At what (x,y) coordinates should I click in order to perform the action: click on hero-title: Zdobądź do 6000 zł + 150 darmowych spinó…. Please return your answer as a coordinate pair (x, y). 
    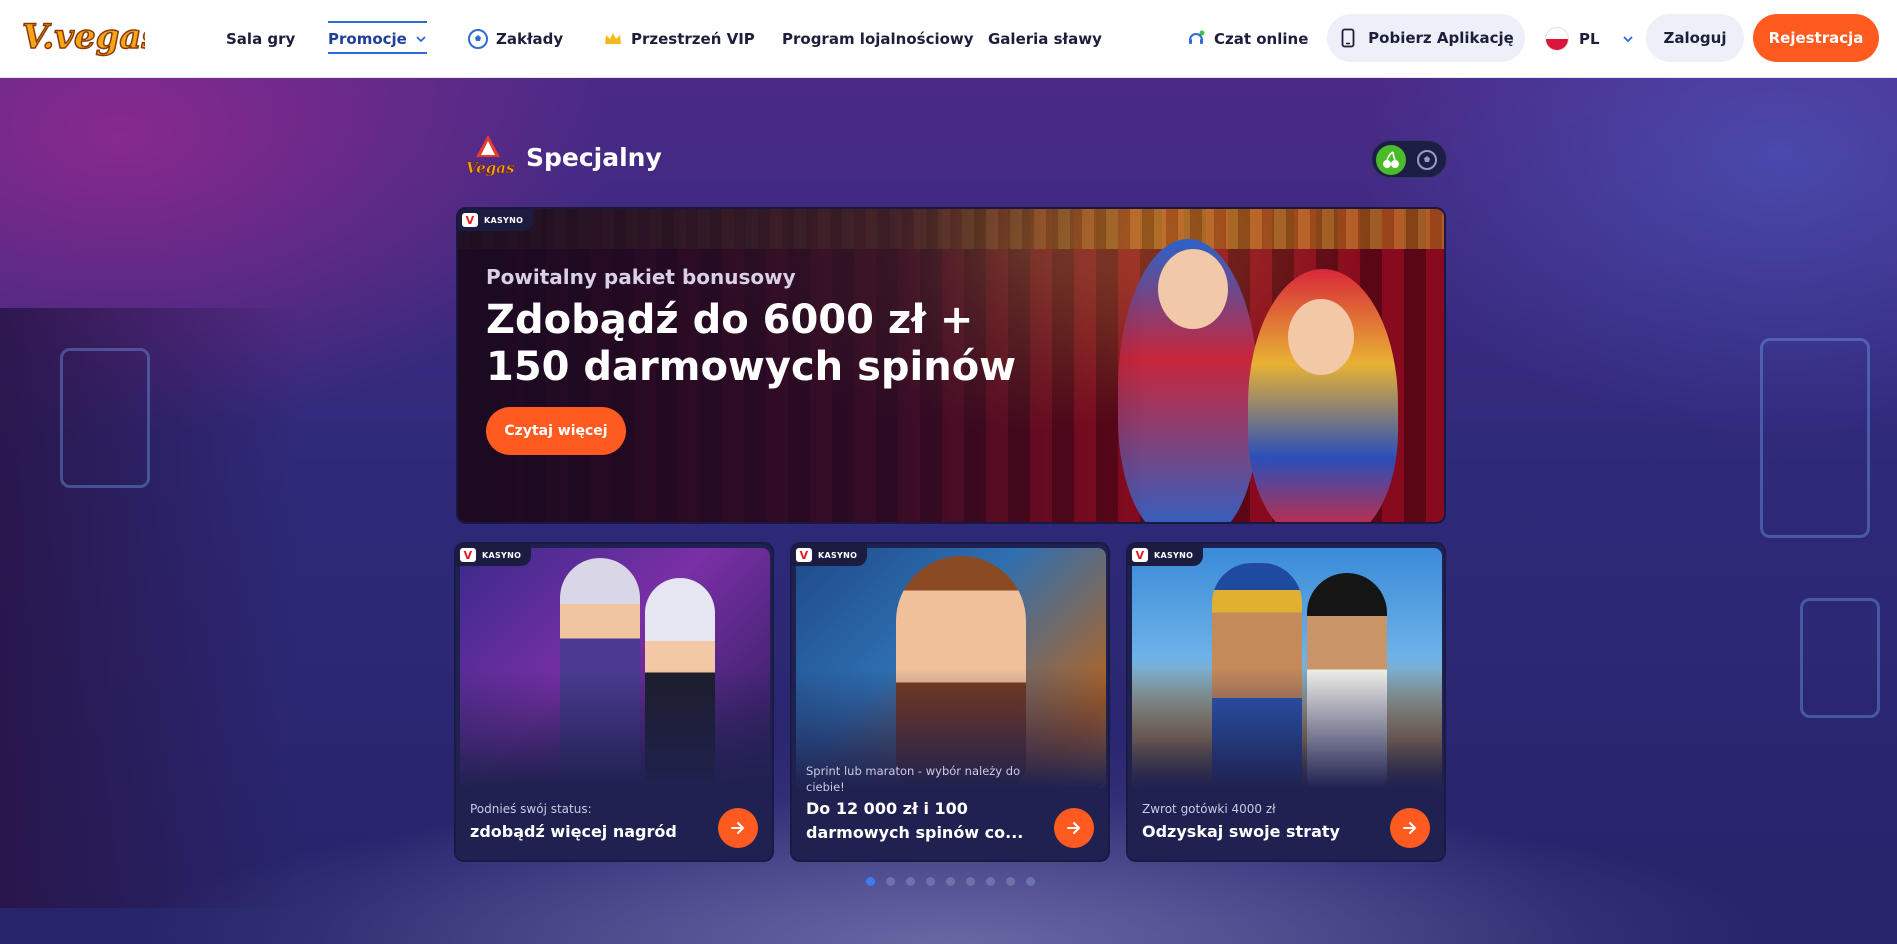
    Looking at the image, I should click on (751, 343).